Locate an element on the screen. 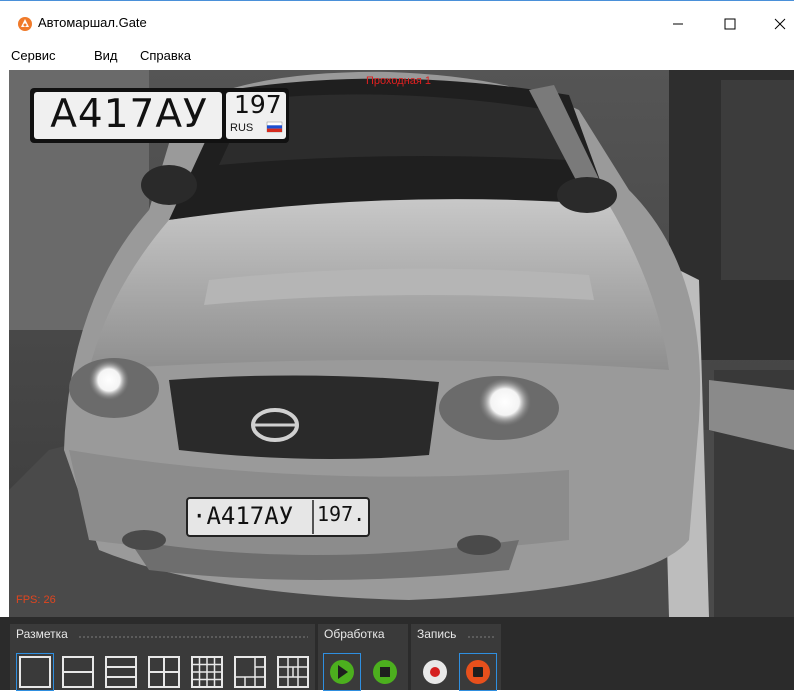  layout-1x1-icon is located at coordinates (35, 672).